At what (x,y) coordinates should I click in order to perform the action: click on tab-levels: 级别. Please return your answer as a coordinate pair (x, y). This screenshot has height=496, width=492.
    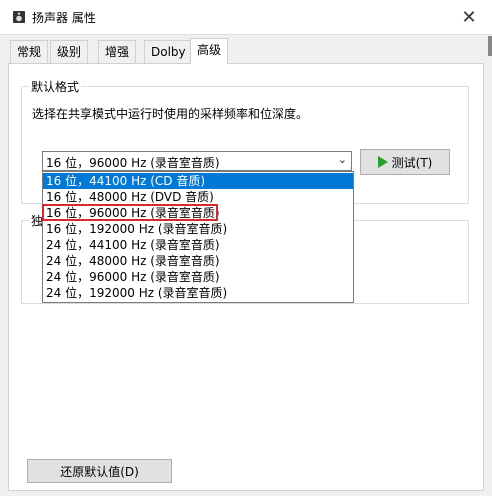
    Looking at the image, I should click on (69, 51).